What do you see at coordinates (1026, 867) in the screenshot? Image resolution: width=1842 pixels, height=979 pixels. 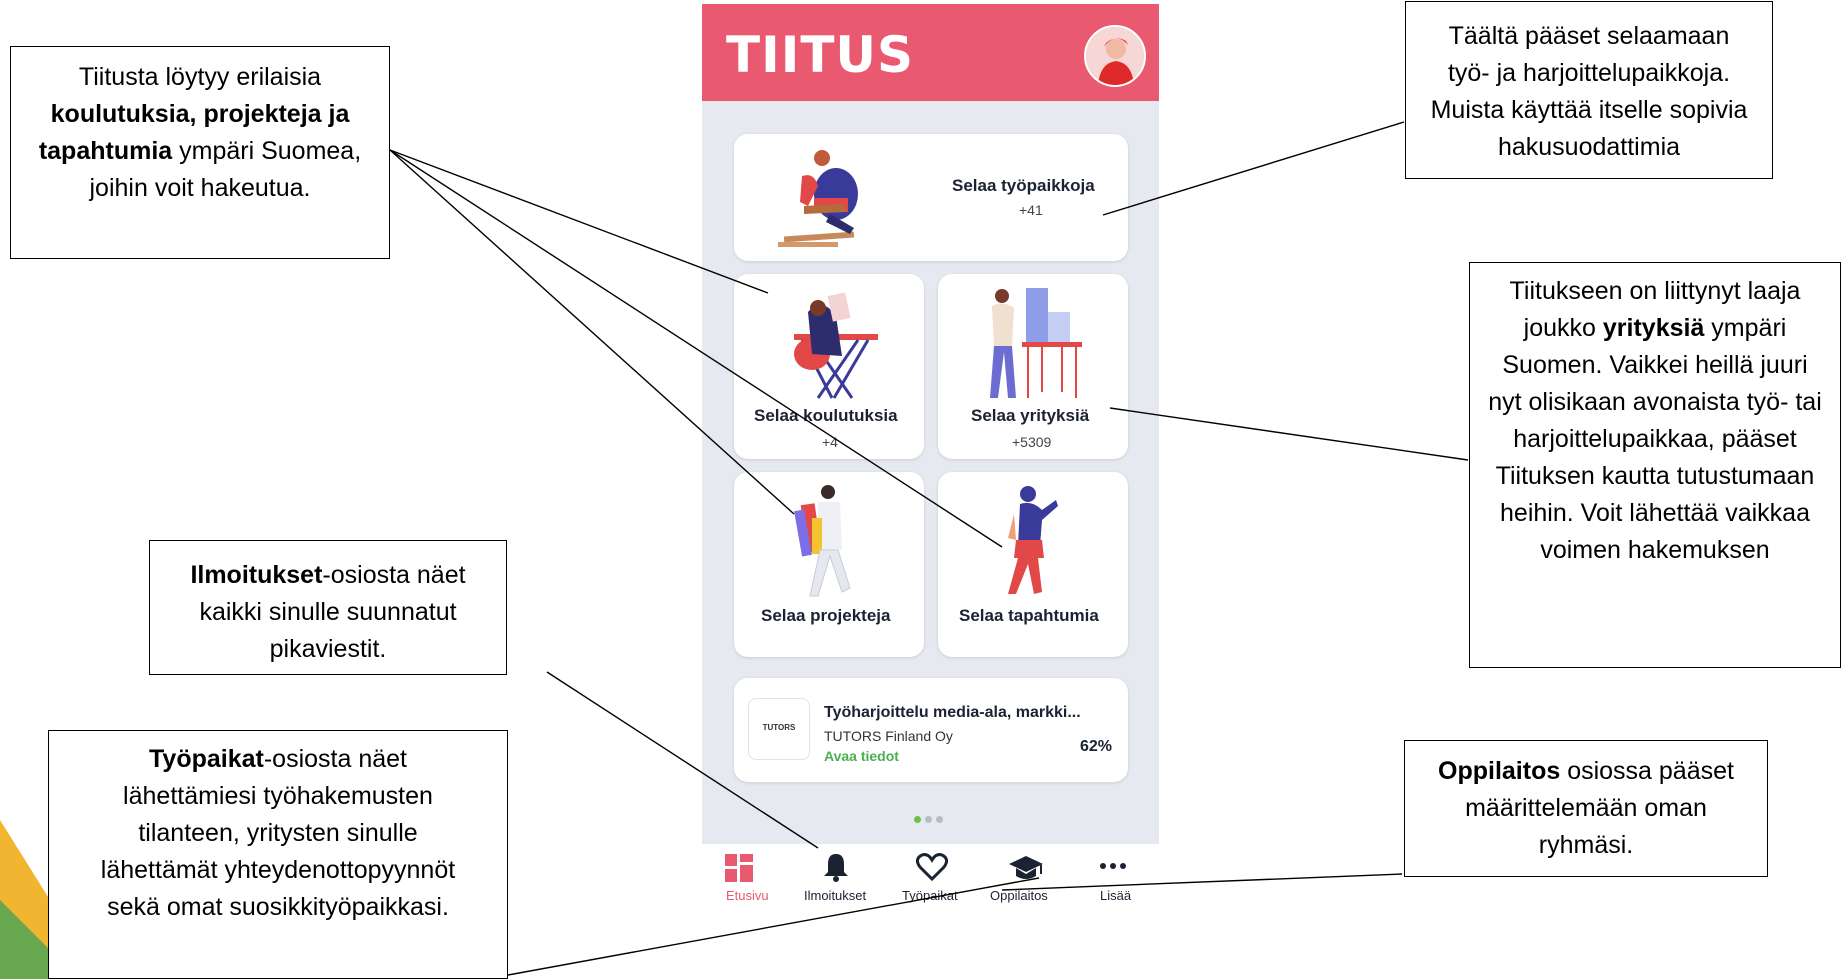 I see `graduation-cap-icon` at bounding box center [1026, 867].